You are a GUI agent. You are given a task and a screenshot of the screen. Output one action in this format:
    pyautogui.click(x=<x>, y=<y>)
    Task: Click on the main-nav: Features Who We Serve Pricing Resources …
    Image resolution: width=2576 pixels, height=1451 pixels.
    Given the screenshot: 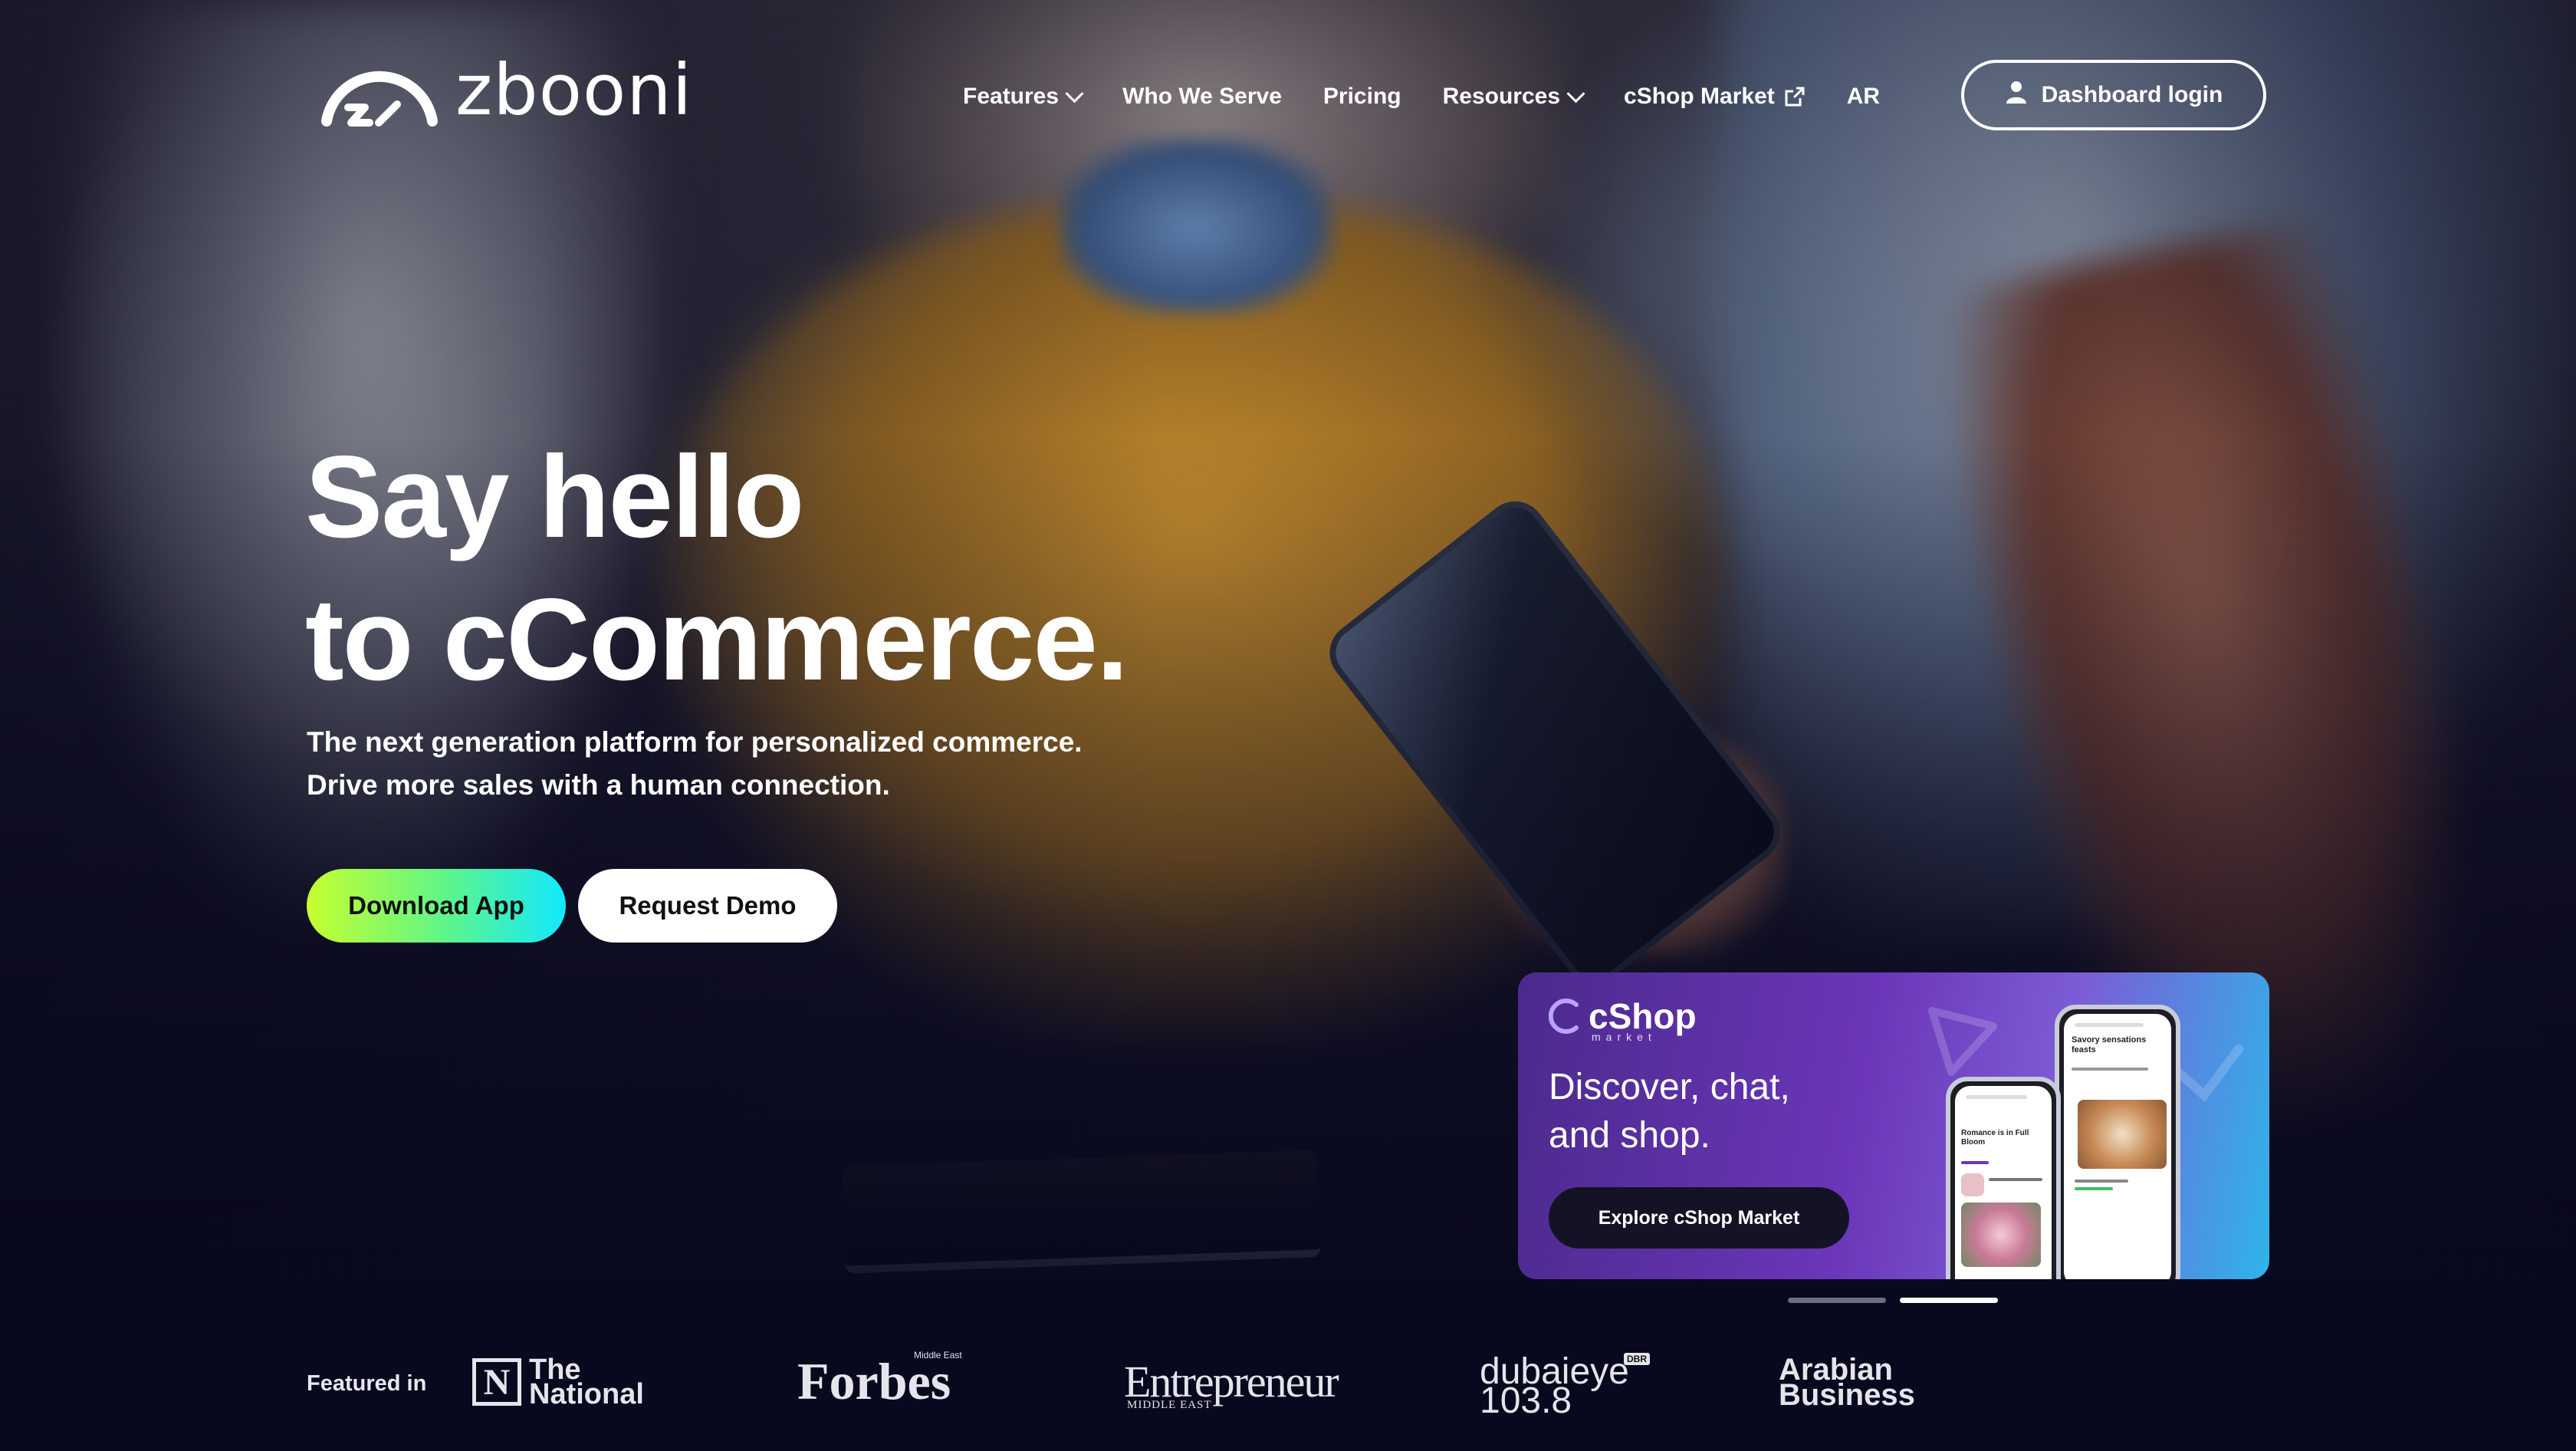 What is the action you would take?
    pyautogui.click(x=1442, y=97)
    